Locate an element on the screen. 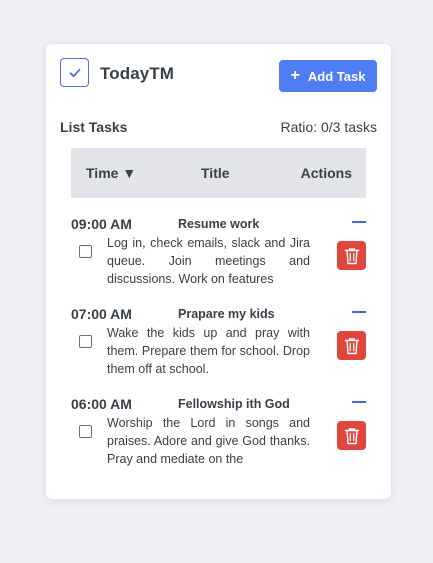 The width and height of the screenshot is (433, 563). task-time: 07:00 AM is located at coordinates (101, 314).